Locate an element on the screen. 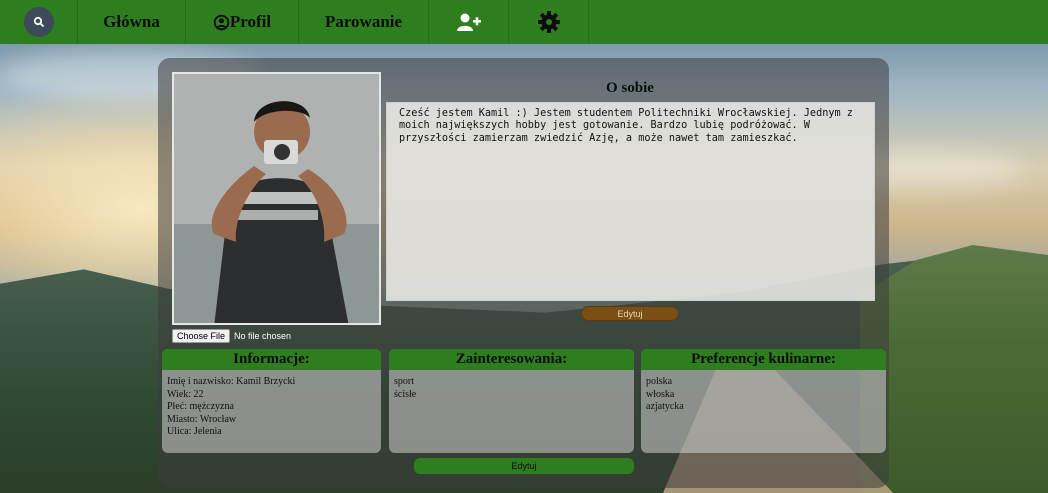 The width and height of the screenshot is (1048, 493). nav-profile-label: Profil is located at coordinates (250, 21).